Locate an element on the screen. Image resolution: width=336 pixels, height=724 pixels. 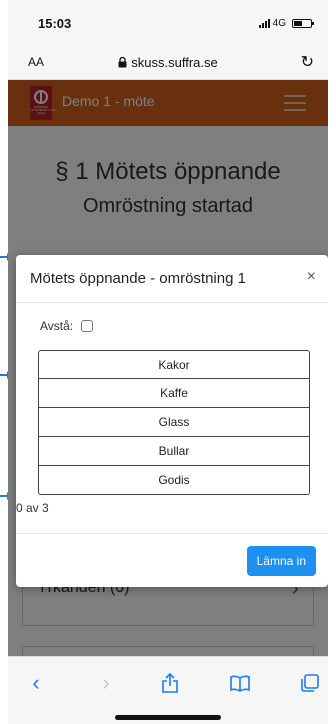
status-indicators: 4G is located at coordinates (286, 23).